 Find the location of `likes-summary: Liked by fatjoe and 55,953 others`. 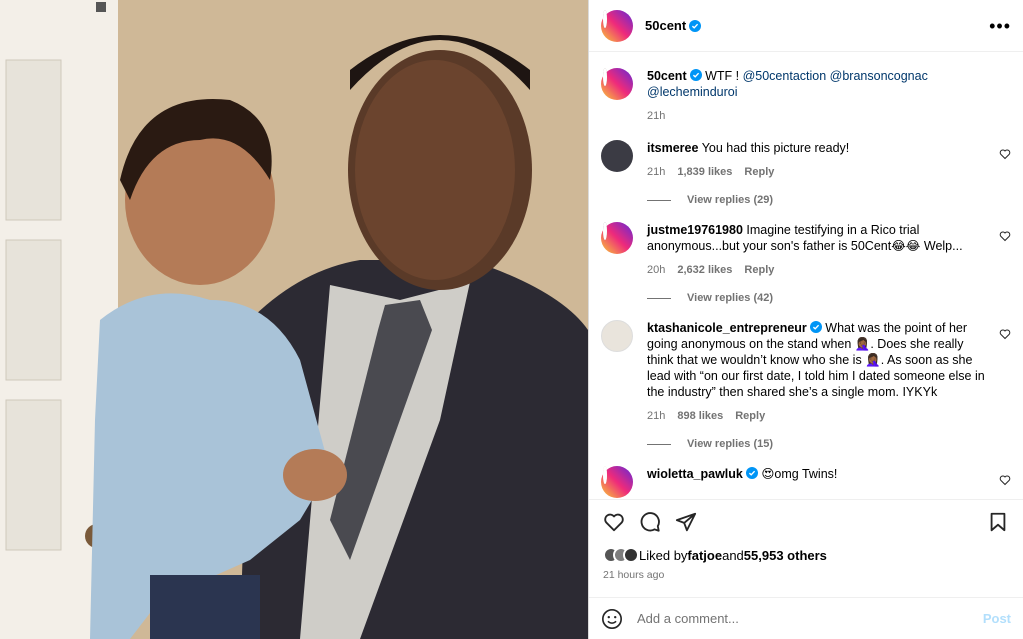

likes-summary: Liked by fatjoe and 55,953 others is located at coordinates (806, 555).